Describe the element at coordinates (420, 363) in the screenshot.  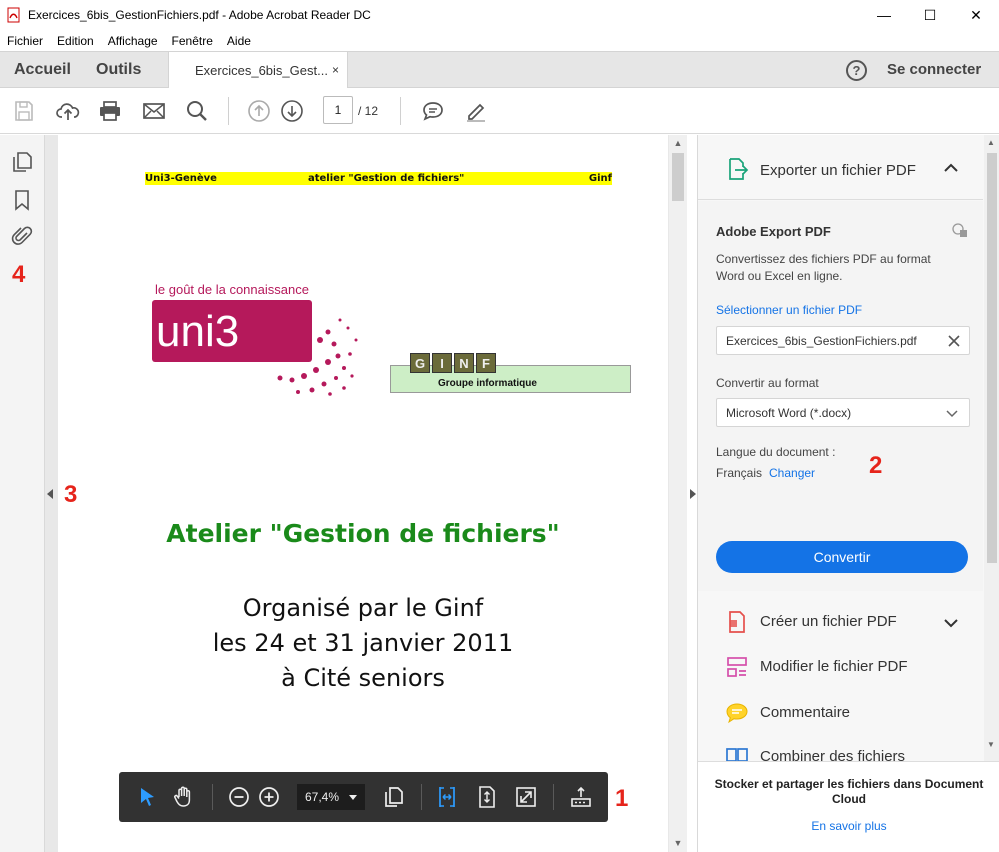
I see `ginf-letter: G` at that location.